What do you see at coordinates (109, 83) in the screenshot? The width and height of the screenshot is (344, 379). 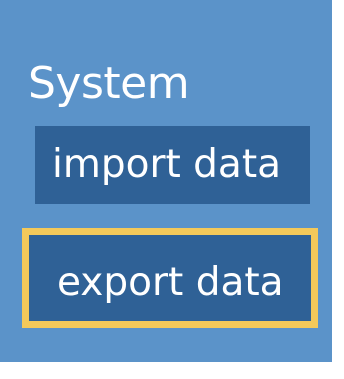 I see `section-title: System` at bounding box center [109, 83].